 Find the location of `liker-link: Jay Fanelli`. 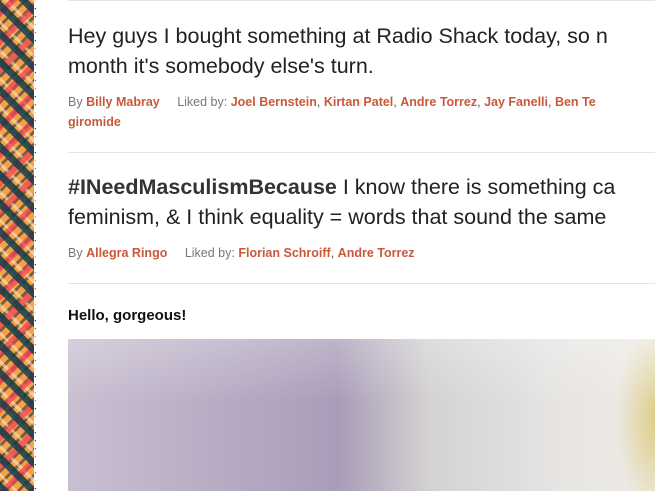

liker-link: Jay Fanelli is located at coordinates (516, 102).